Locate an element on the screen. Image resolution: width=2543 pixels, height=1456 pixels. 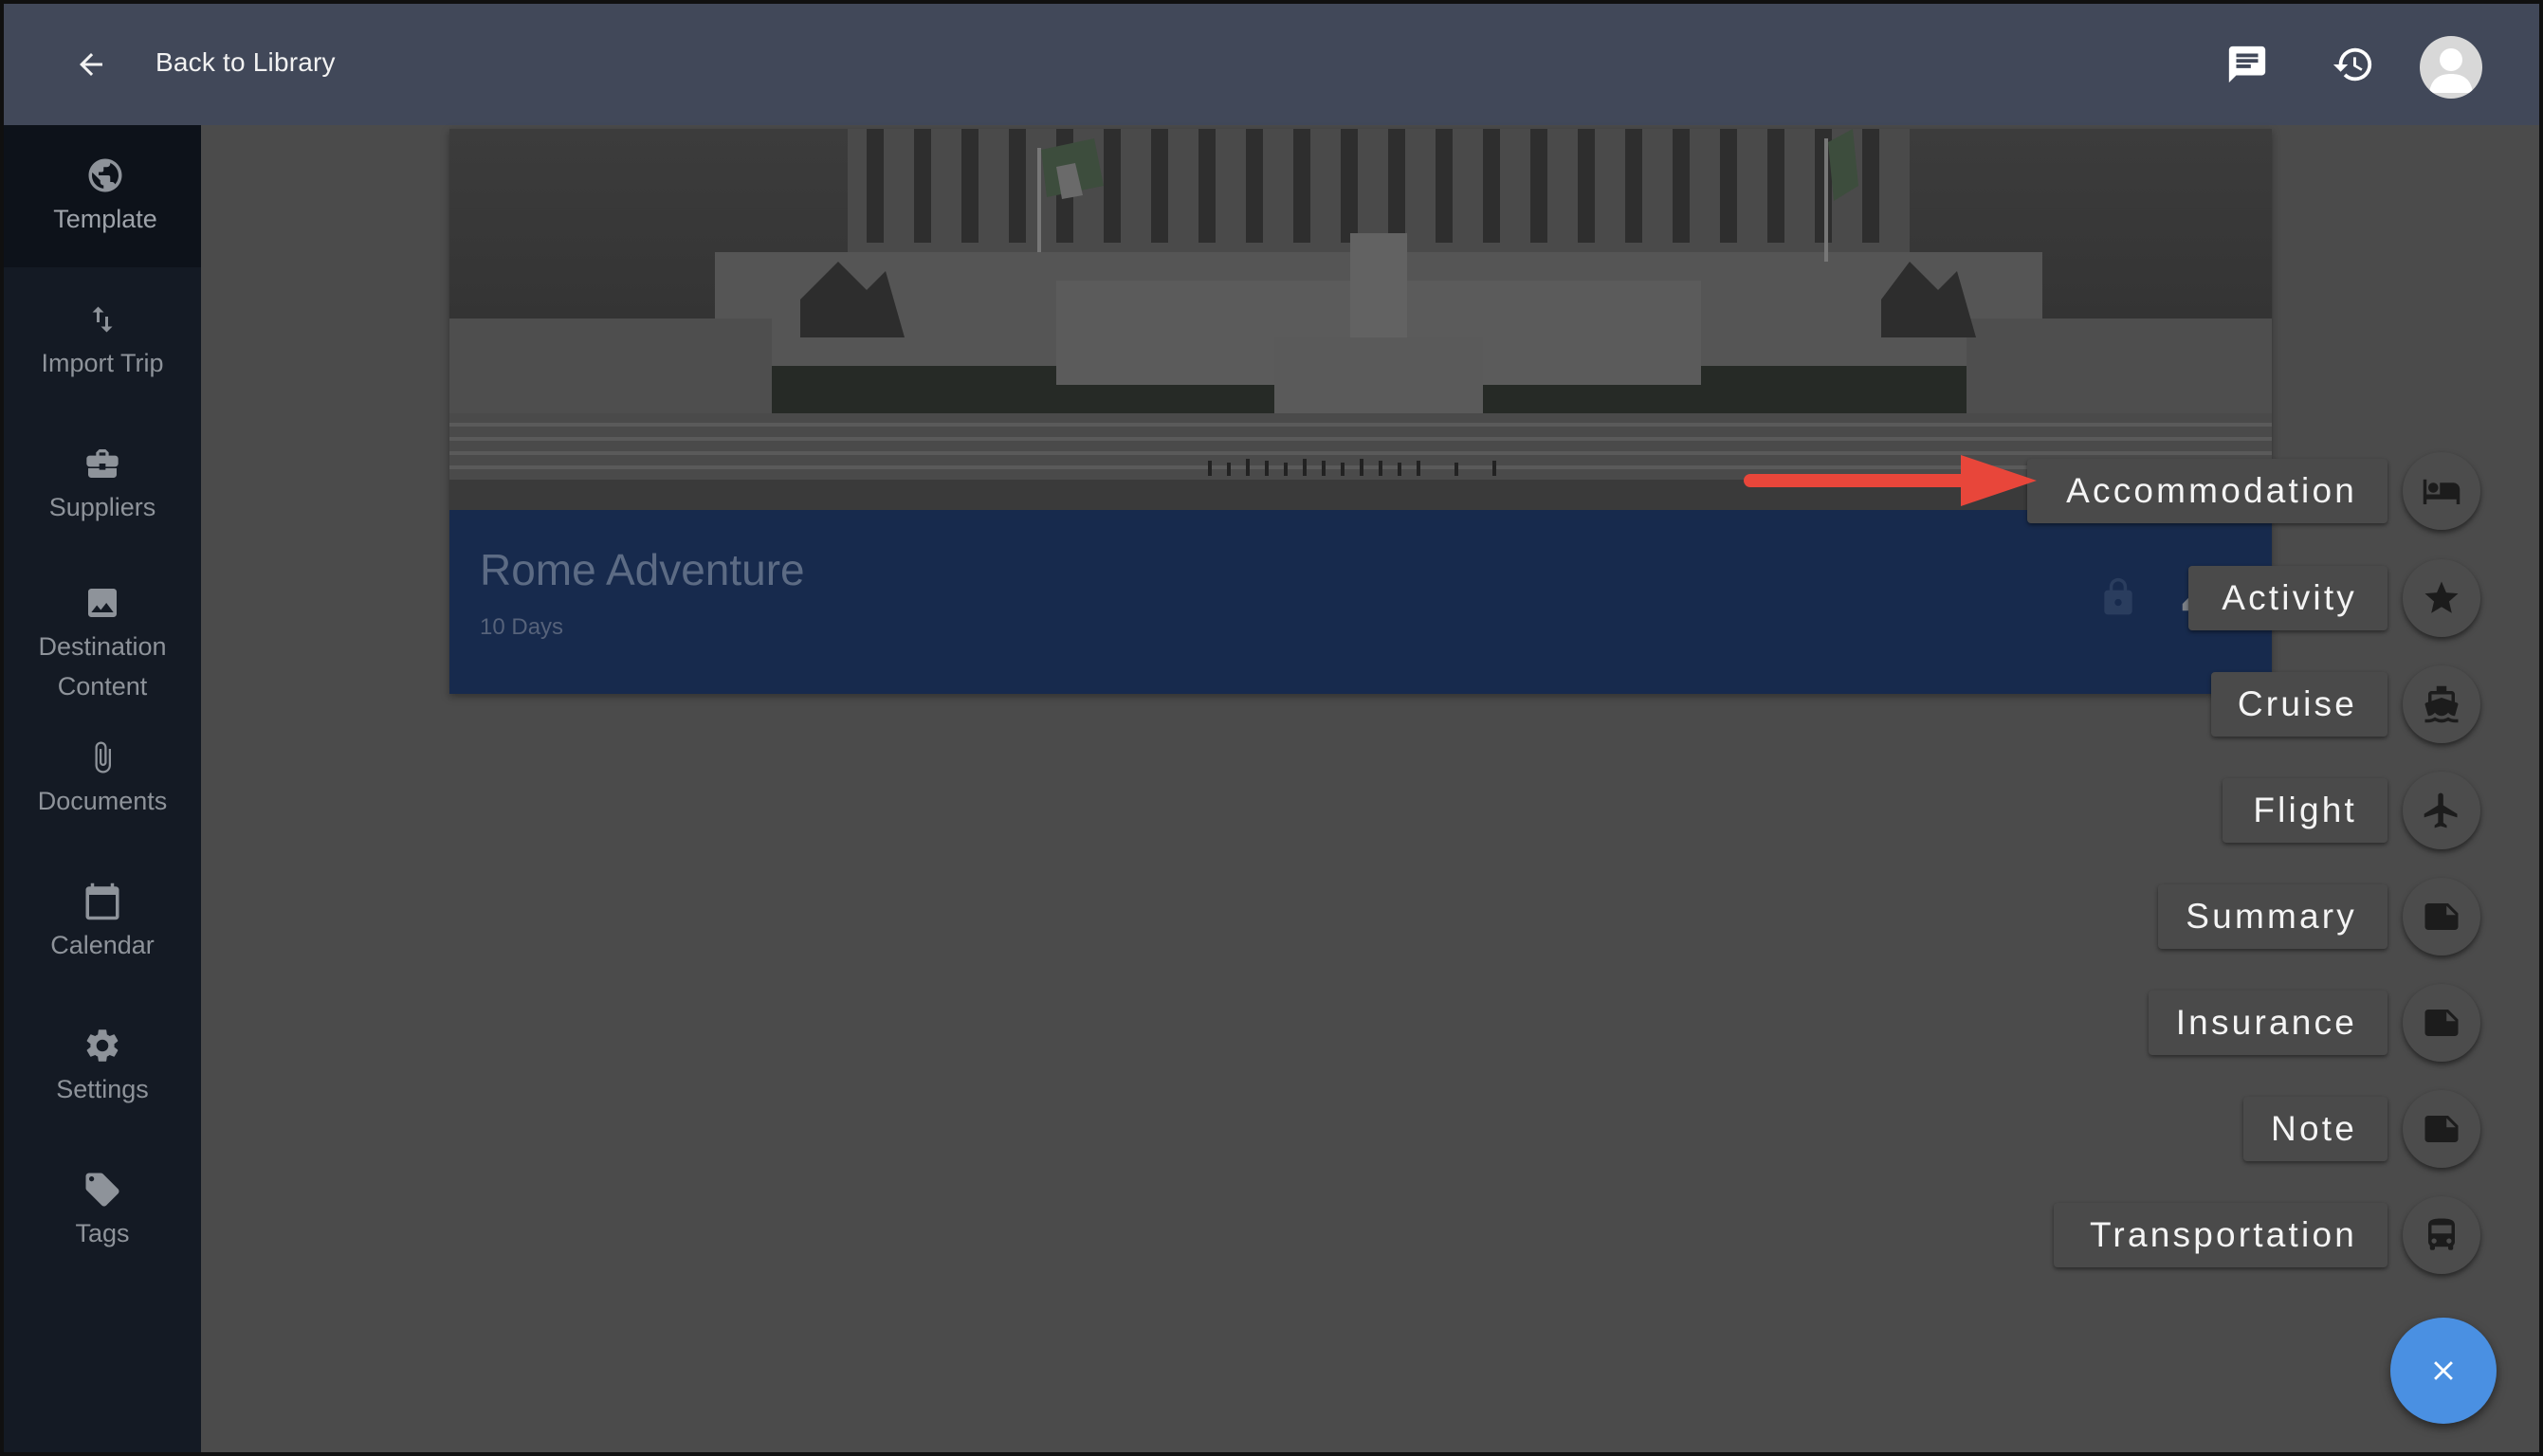
briefcase-icon is located at coordinates (102, 463).